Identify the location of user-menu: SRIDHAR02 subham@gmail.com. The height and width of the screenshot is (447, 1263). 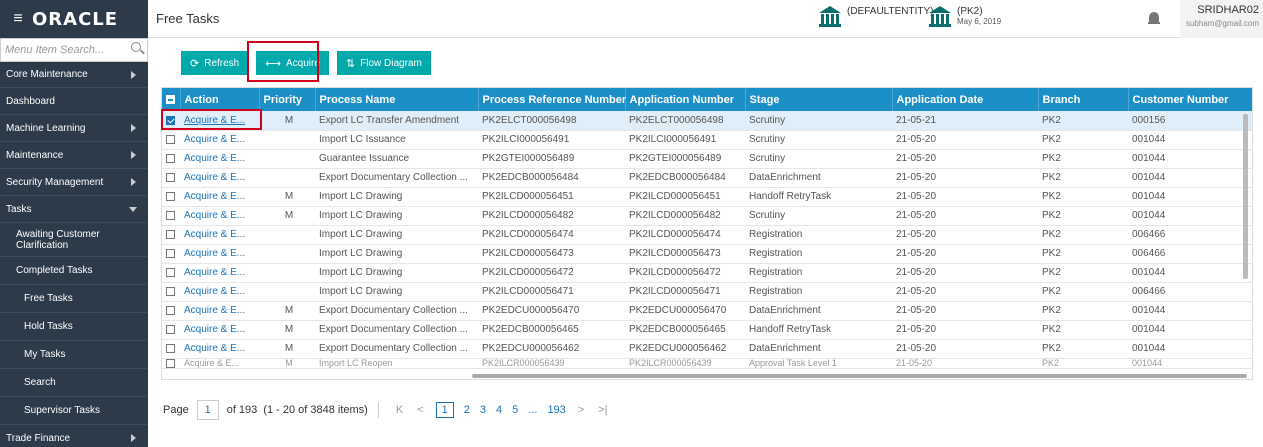
(1221, 19).